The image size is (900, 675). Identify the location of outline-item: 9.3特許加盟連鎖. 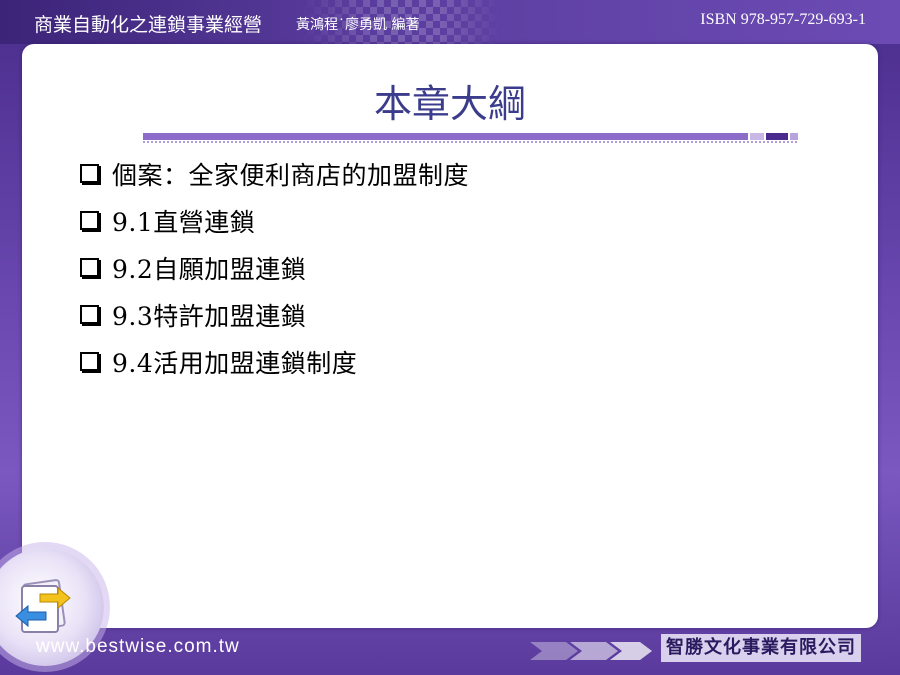
(274, 314).